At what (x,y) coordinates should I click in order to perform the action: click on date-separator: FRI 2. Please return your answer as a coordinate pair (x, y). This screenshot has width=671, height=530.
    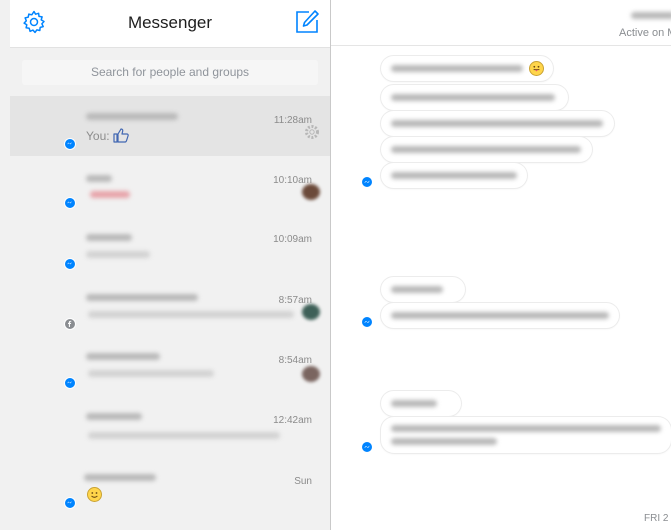
    Looking at the image, I should click on (656, 518).